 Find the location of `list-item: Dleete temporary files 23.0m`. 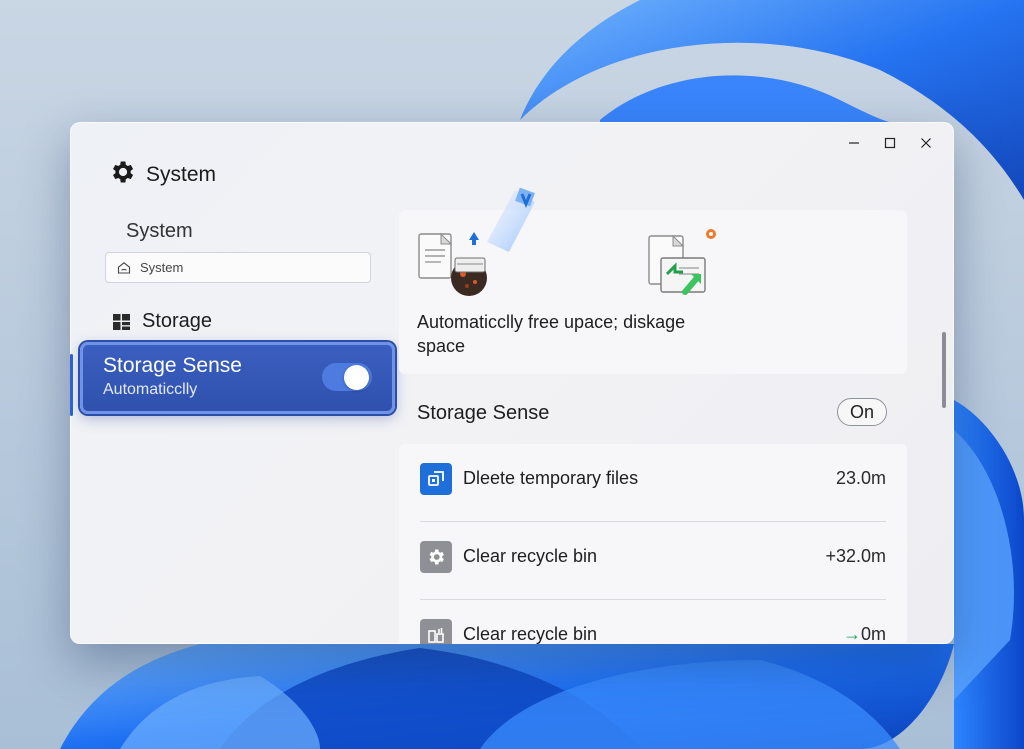

list-item: Dleete temporary files 23.0m is located at coordinates (653, 482).